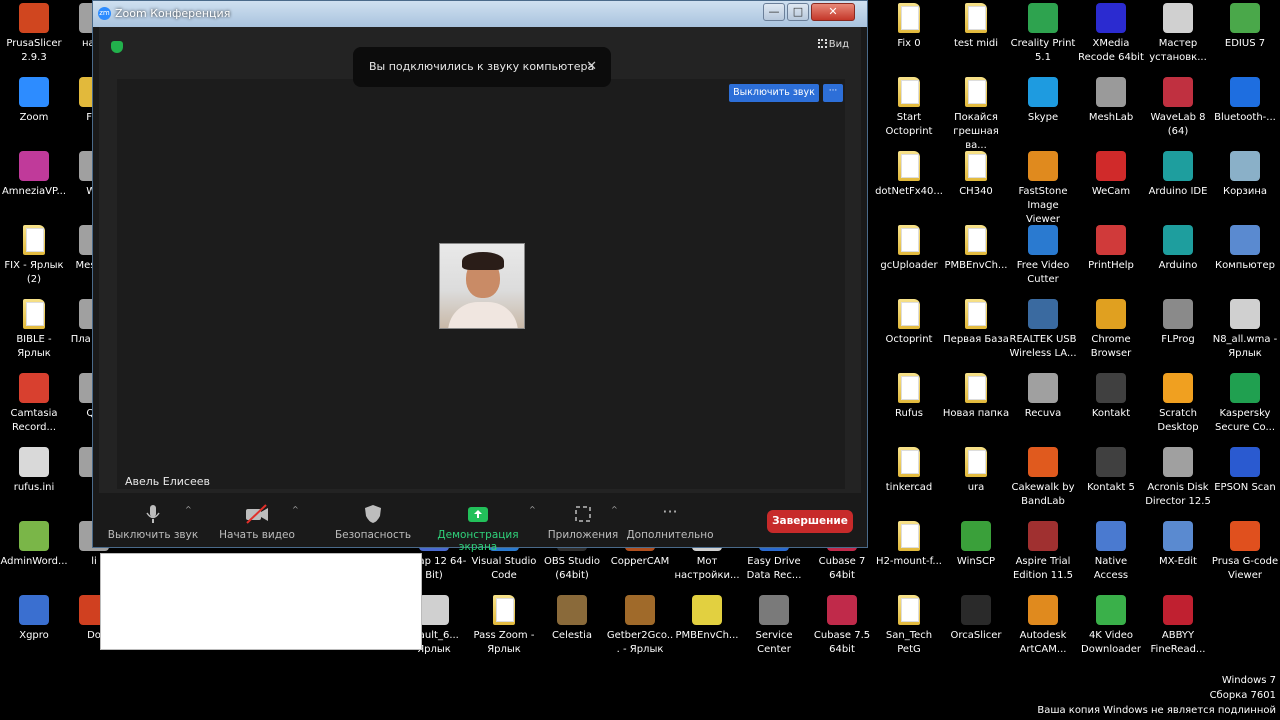 This screenshot has width=1280, height=720. Describe the element at coordinates (1111, 249) in the screenshot. I see `desktop-icon: PrintHelp` at that location.